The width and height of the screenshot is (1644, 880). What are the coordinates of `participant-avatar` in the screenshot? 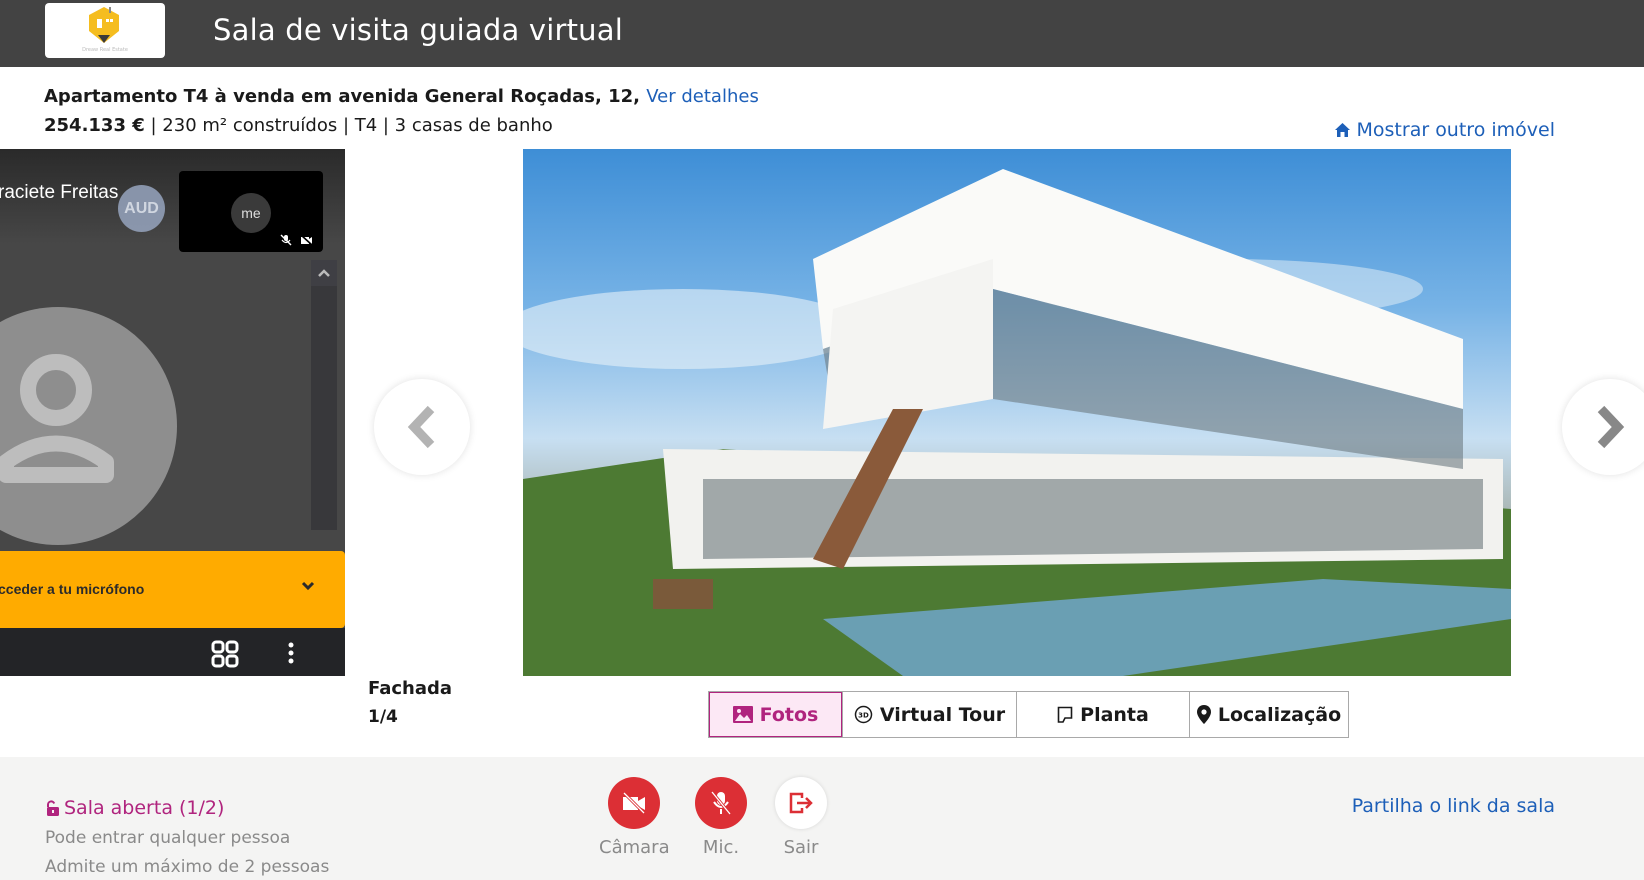 It's located at (88, 426).